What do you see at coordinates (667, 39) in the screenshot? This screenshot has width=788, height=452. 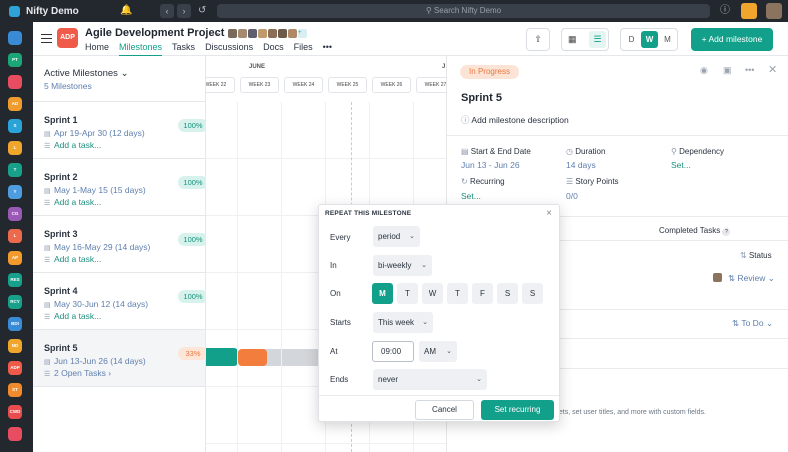 I see `view-month-button: M` at bounding box center [667, 39].